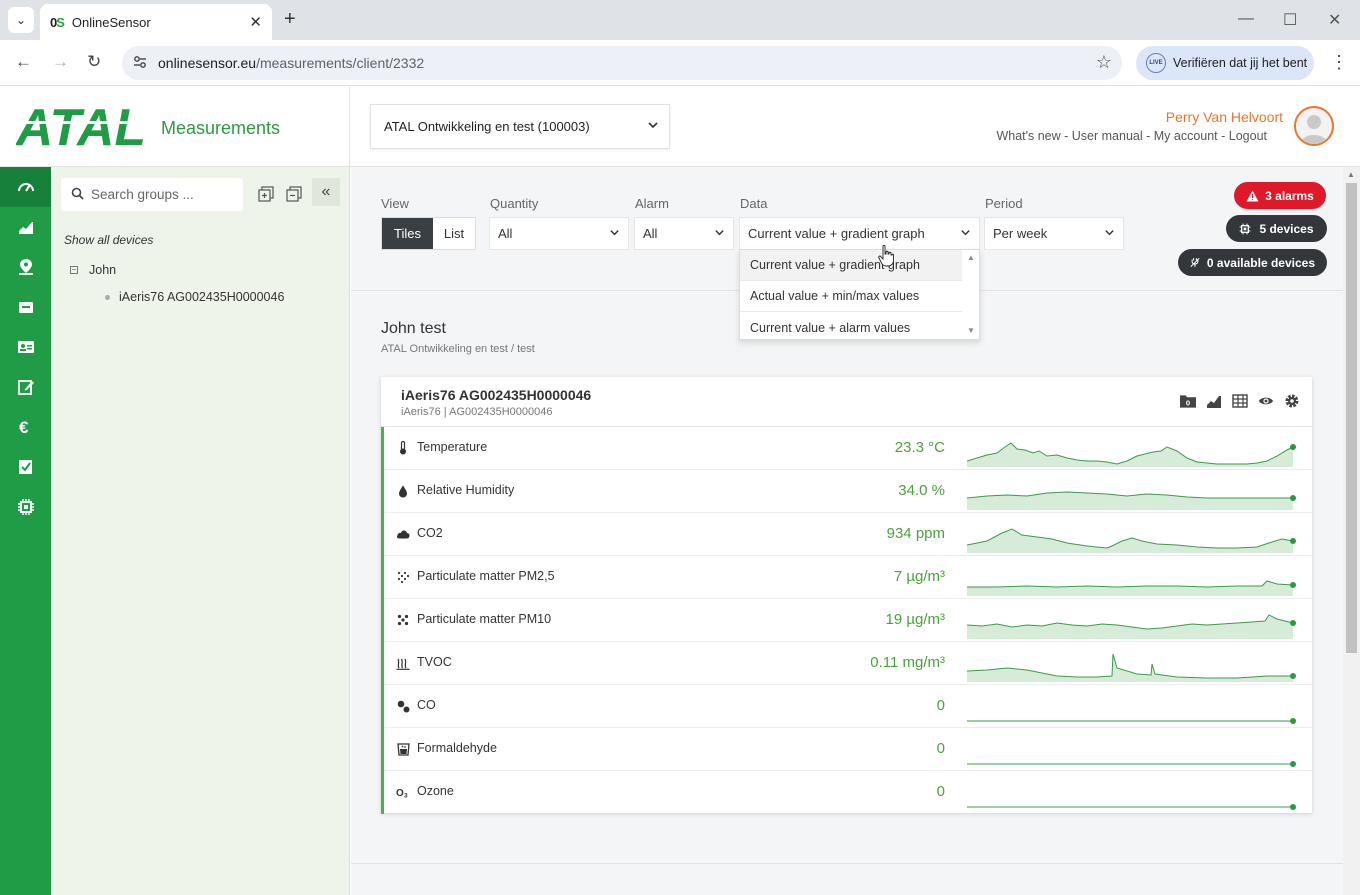 The image size is (1360, 895). Describe the element at coordinates (652, 203) in the screenshot. I see `alarm-label: Alarm` at that location.